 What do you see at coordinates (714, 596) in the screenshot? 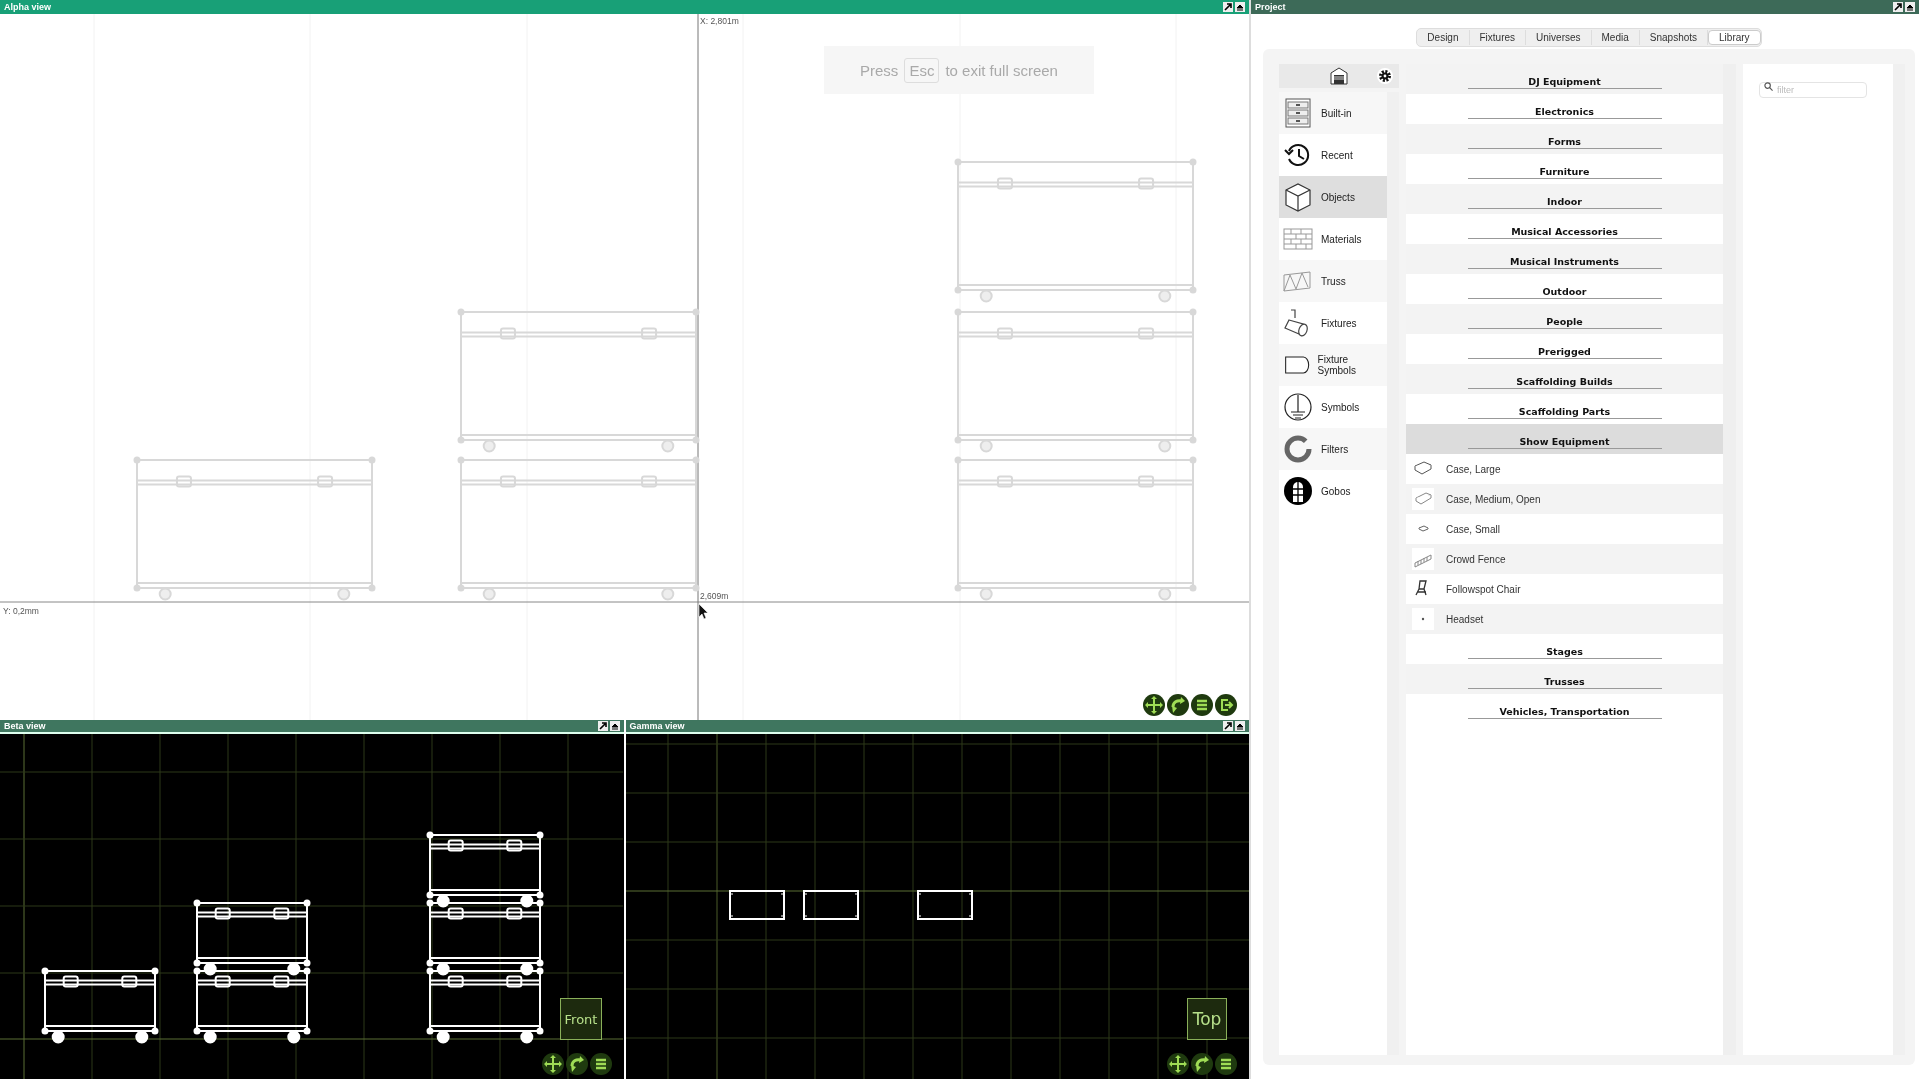
I see `height-readout: 2,609m` at bounding box center [714, 596].